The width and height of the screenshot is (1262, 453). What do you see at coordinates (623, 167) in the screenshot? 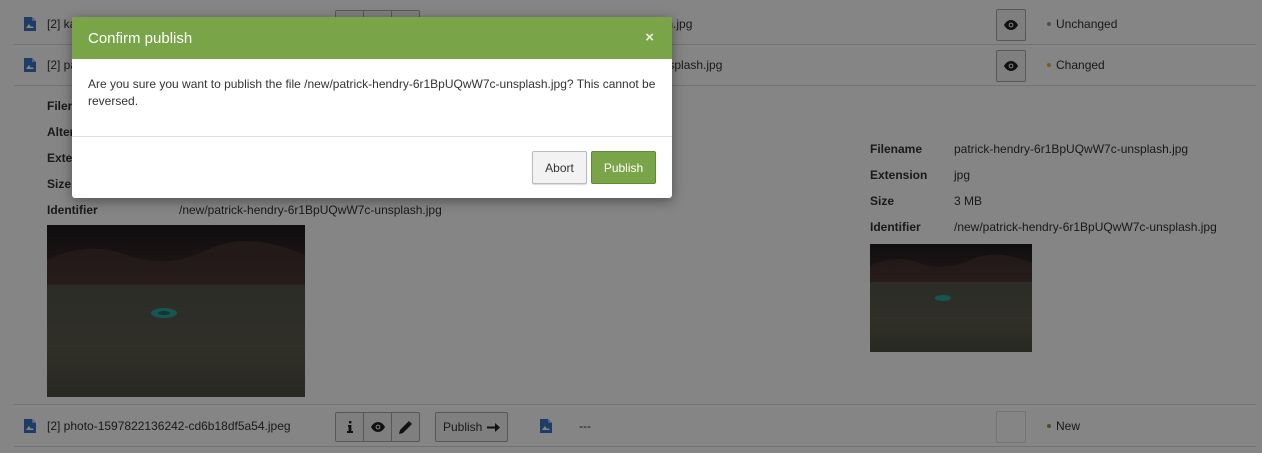
I see `confirm-publish-button: Publish` at bounding box center [623, 167].